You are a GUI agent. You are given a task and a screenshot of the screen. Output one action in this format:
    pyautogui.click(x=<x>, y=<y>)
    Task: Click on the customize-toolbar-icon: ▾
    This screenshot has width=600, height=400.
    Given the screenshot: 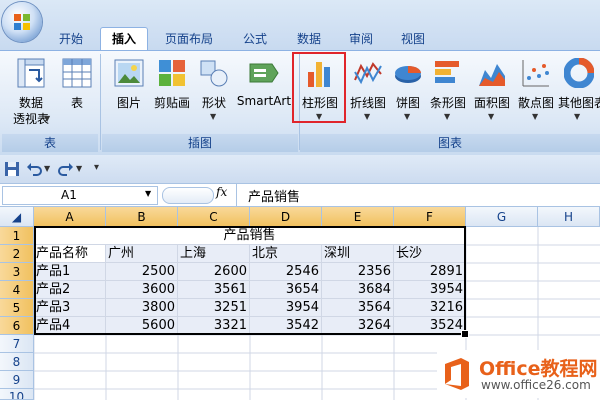 What is the action you would take?
    pyautogui.click(x=96, y=167)
    